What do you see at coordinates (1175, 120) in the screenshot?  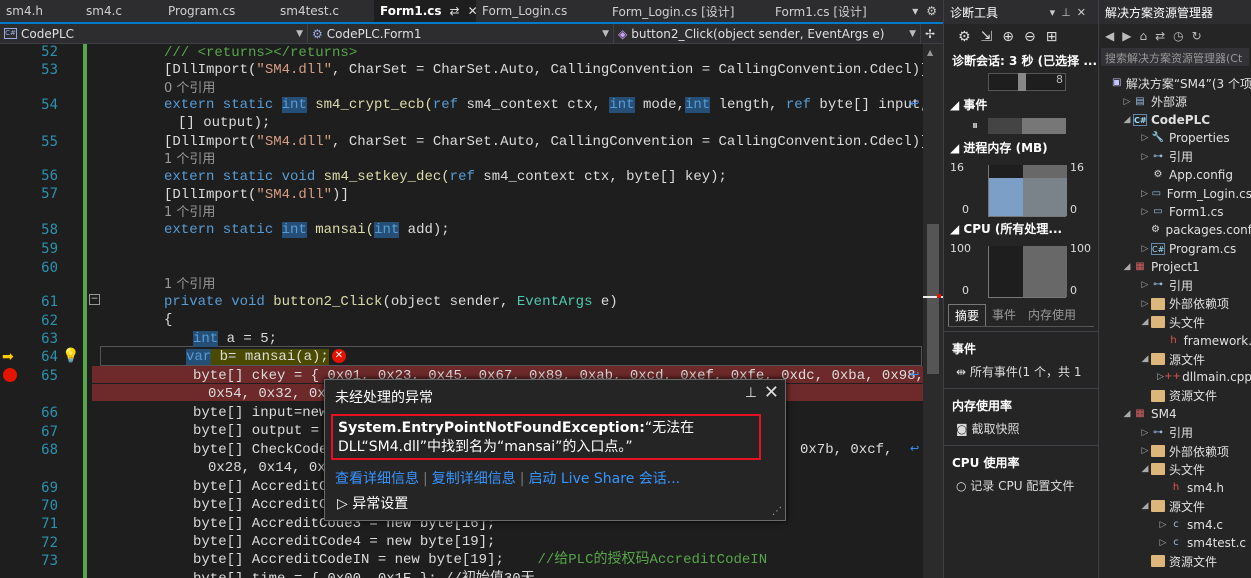 I see `tree-item: ◢ C# CodePLC` at bounding box center [1175, 120].